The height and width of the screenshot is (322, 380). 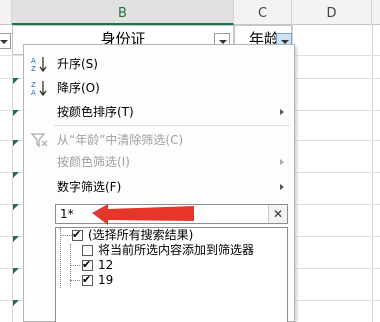 What do you see at coordinates (159, 88) in the screenshot?
I see `menu-item-sort-descending: Z A 降序(O)` at bounding box center [159, 88].